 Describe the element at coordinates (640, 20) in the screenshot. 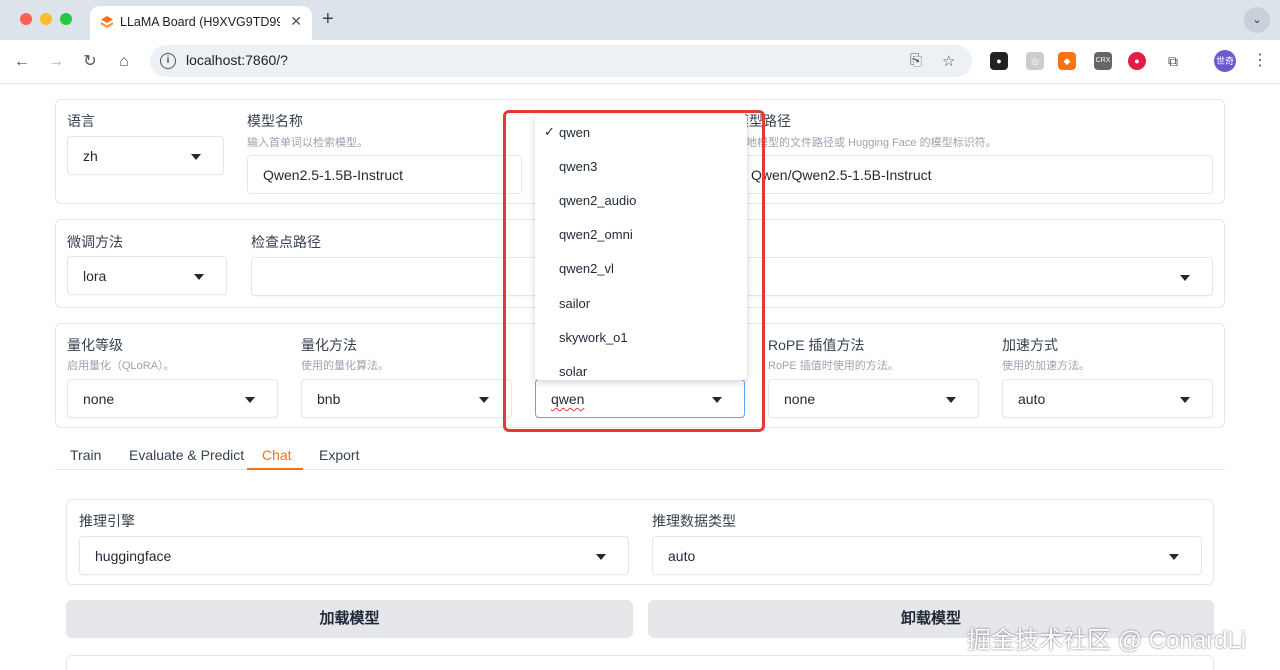

I see `browser-tab-bar: LLaMA Board (H9XVG9TD99 ✕ + ⌄` at that location.